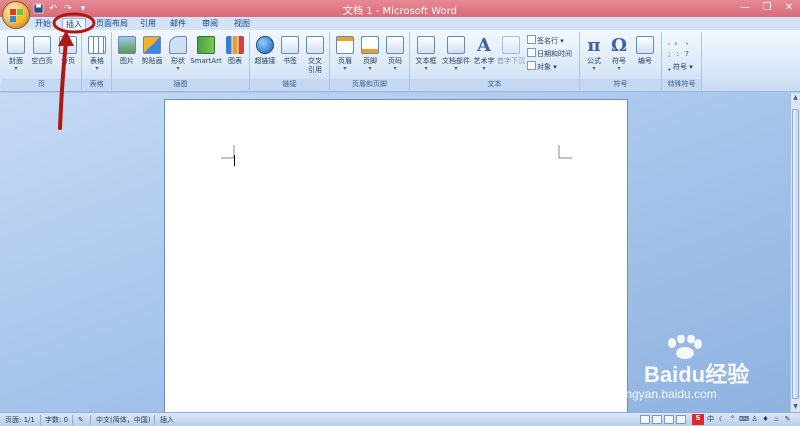 The height and width of the screenshot is (426, 800). I want to click on close-icon: ✕, so click(789, 8).